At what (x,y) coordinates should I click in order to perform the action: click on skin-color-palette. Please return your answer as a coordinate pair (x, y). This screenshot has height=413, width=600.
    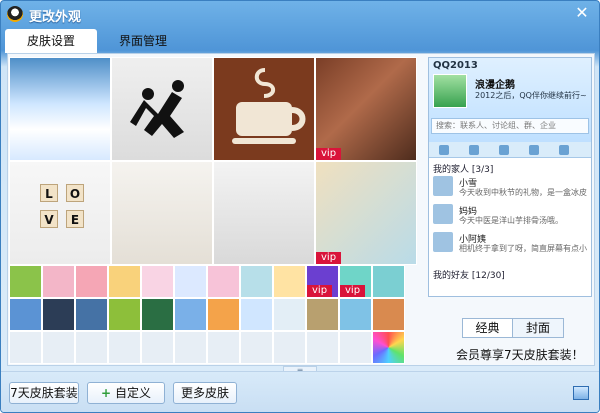
    Looking at the image, I should click on (388, 347).